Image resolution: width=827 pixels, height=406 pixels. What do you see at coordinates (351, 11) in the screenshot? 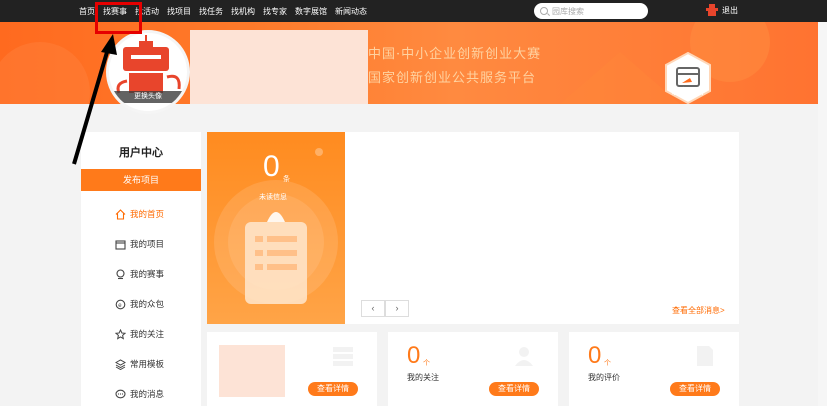
I see `nav-item-news: 新闻动态` at bounding box center [351, 11].